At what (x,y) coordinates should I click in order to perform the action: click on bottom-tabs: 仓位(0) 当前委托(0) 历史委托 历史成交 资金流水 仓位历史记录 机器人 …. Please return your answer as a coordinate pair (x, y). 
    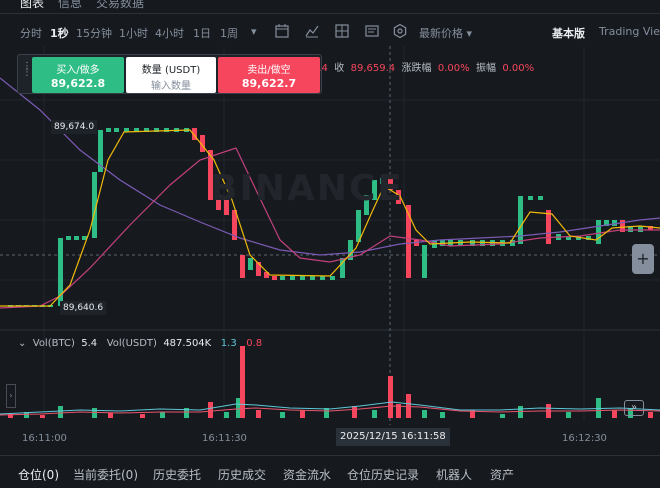
    Looking at the image, I should click on (330, 471).